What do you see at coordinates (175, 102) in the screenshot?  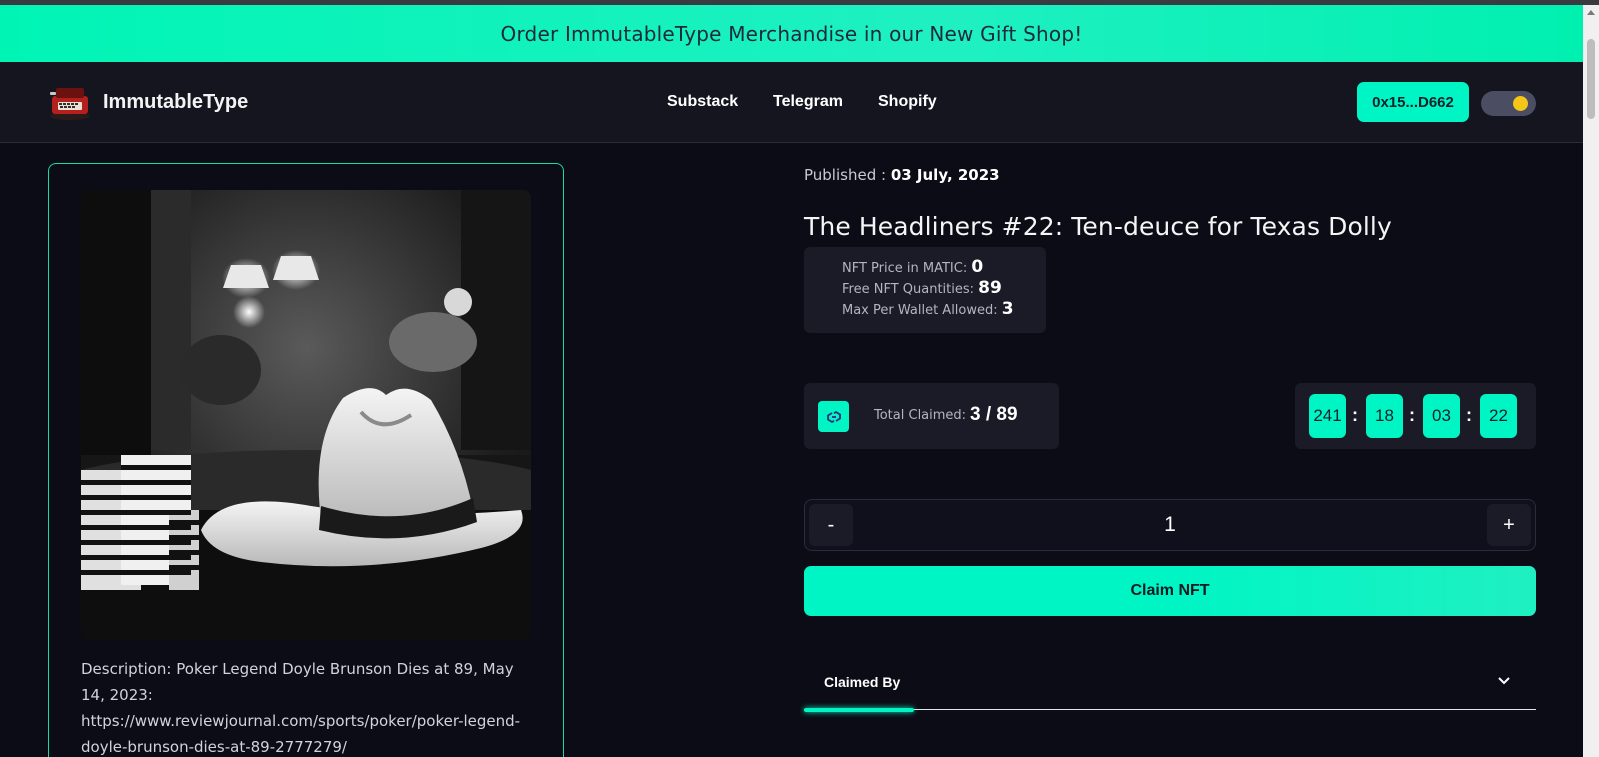 I see `brand-name: ImmutableType` at bounding box center [175, 102].